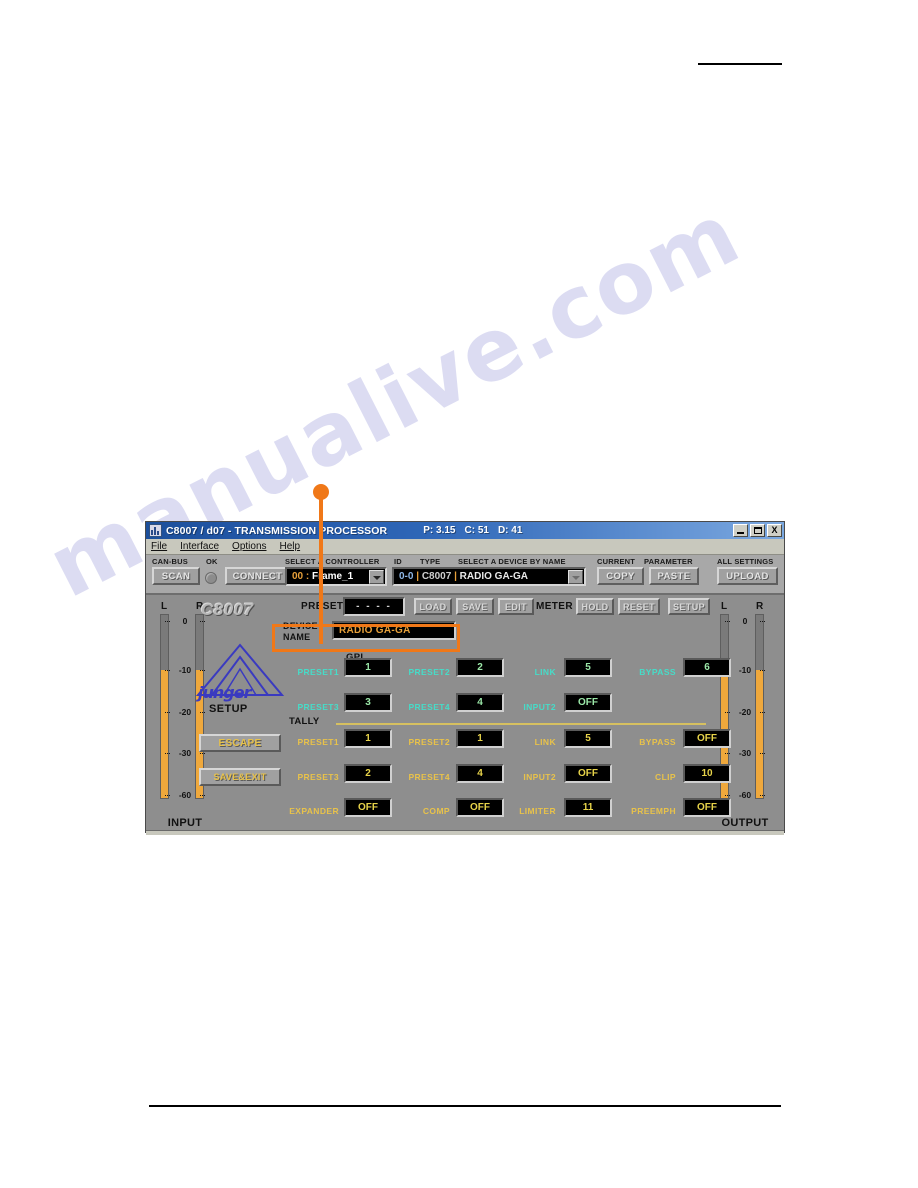  I want to click on tally-preset2-value: 1, so click(480, 738).